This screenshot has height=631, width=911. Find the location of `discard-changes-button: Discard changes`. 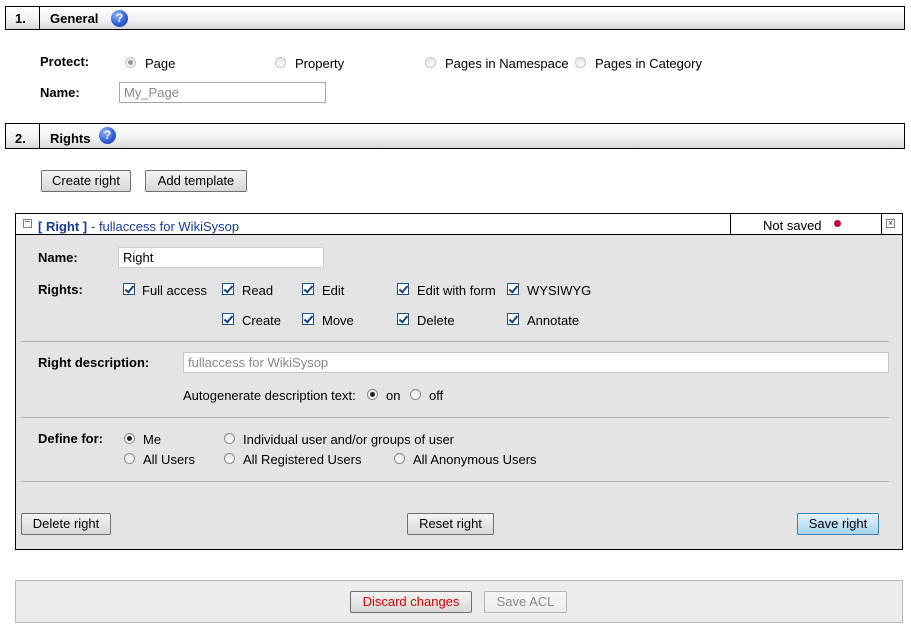

discard-changes-button: Discard changes is located at coordinates (411, 602).